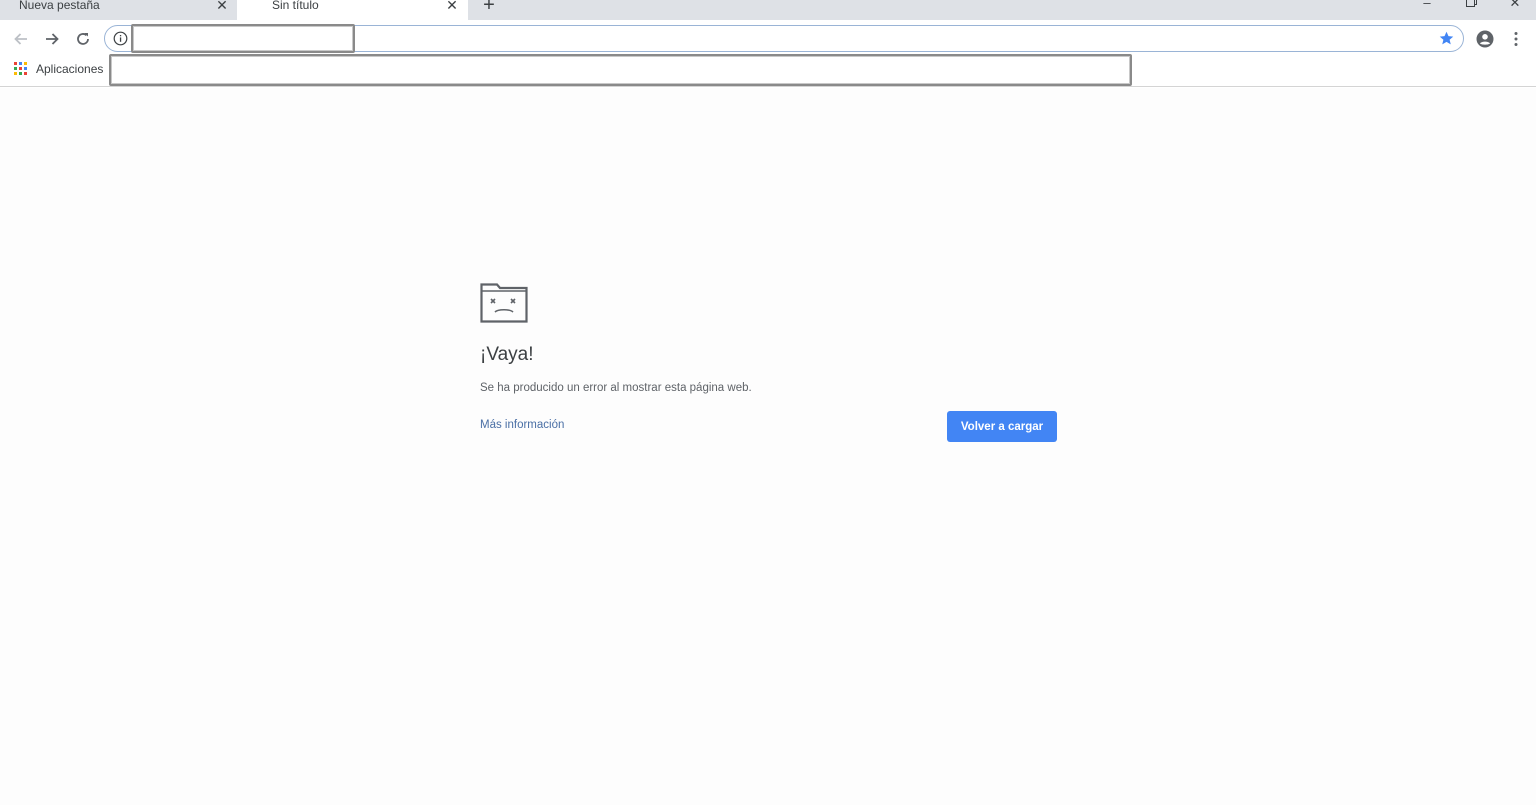 This screenshot has height=805, width=1536. I want to click on reload-icon, so click(83, 39).